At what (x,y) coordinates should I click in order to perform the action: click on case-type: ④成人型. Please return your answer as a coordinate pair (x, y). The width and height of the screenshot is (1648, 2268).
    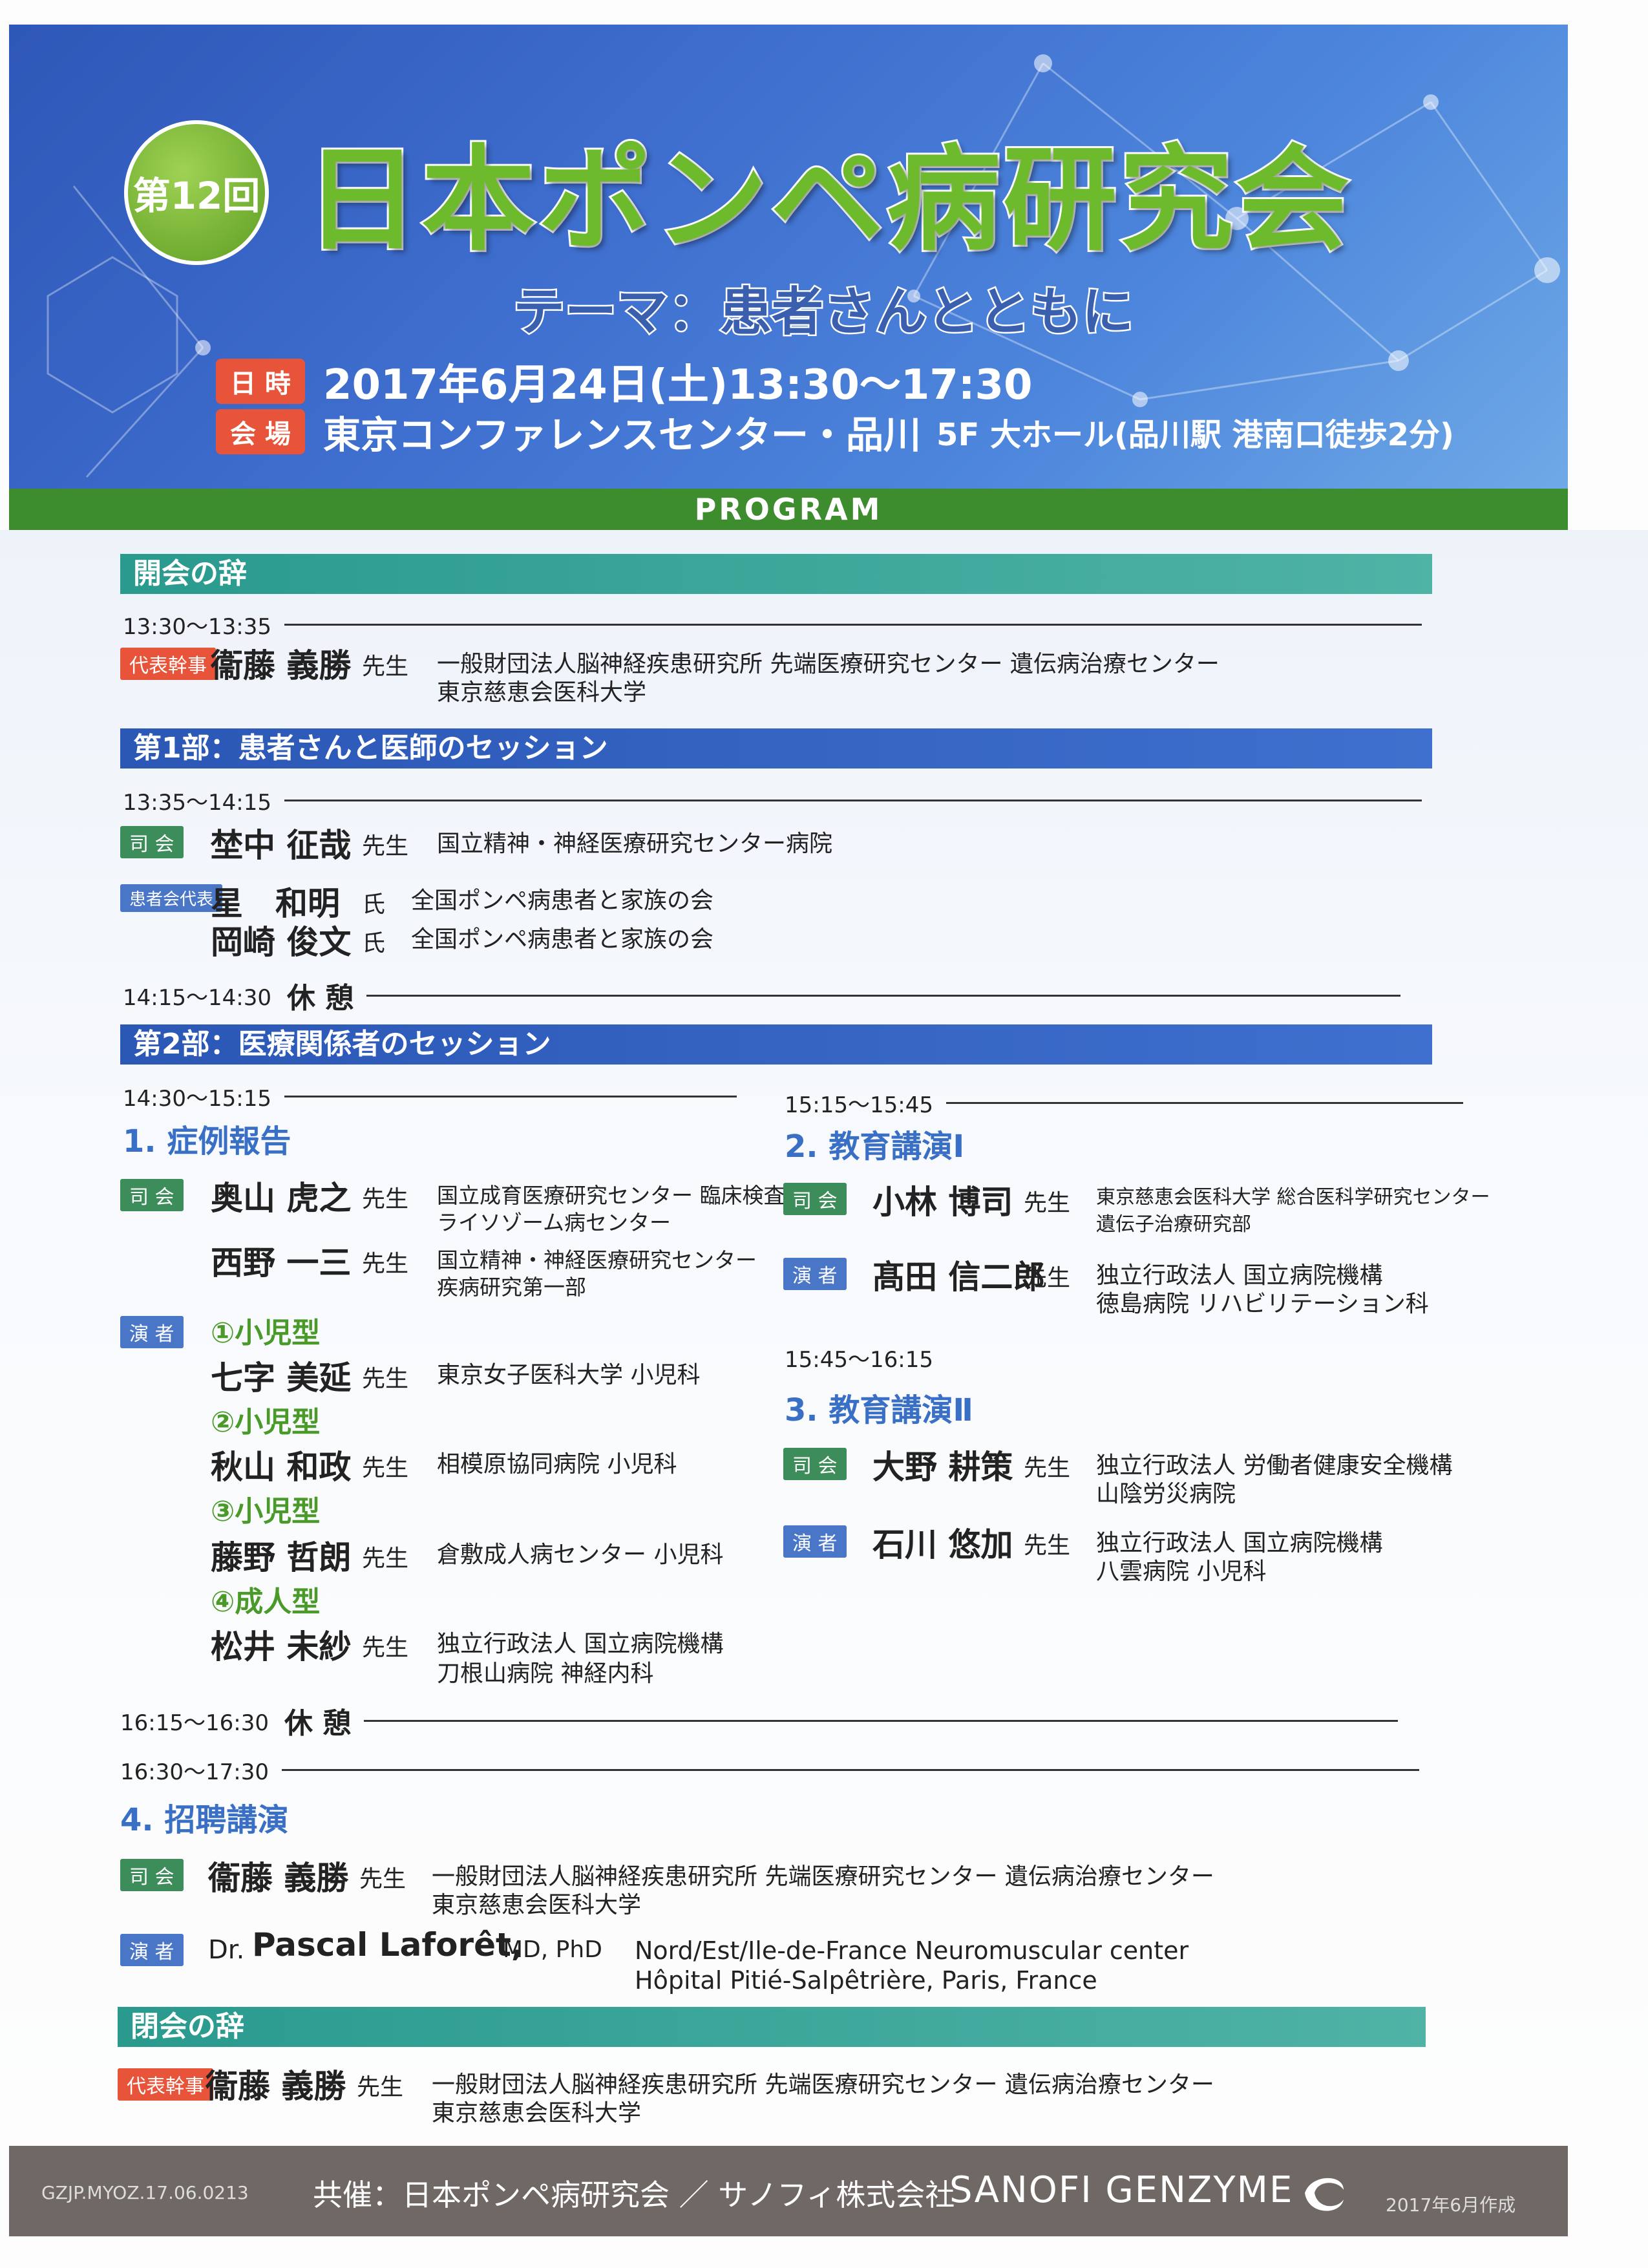
    Looking at the image, I should click on (266, 1601).